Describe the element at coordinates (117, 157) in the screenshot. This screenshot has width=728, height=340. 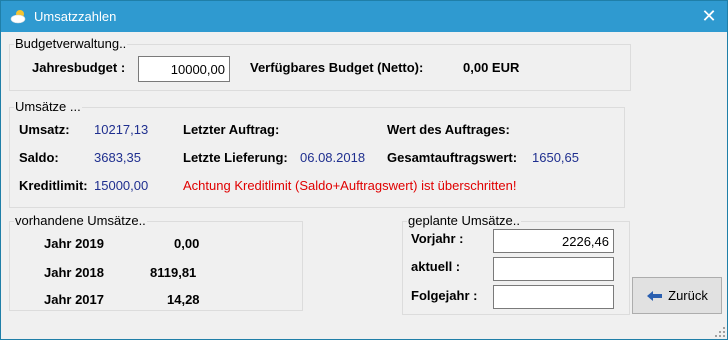
I see `saldo-value: 3683,35` at that location.